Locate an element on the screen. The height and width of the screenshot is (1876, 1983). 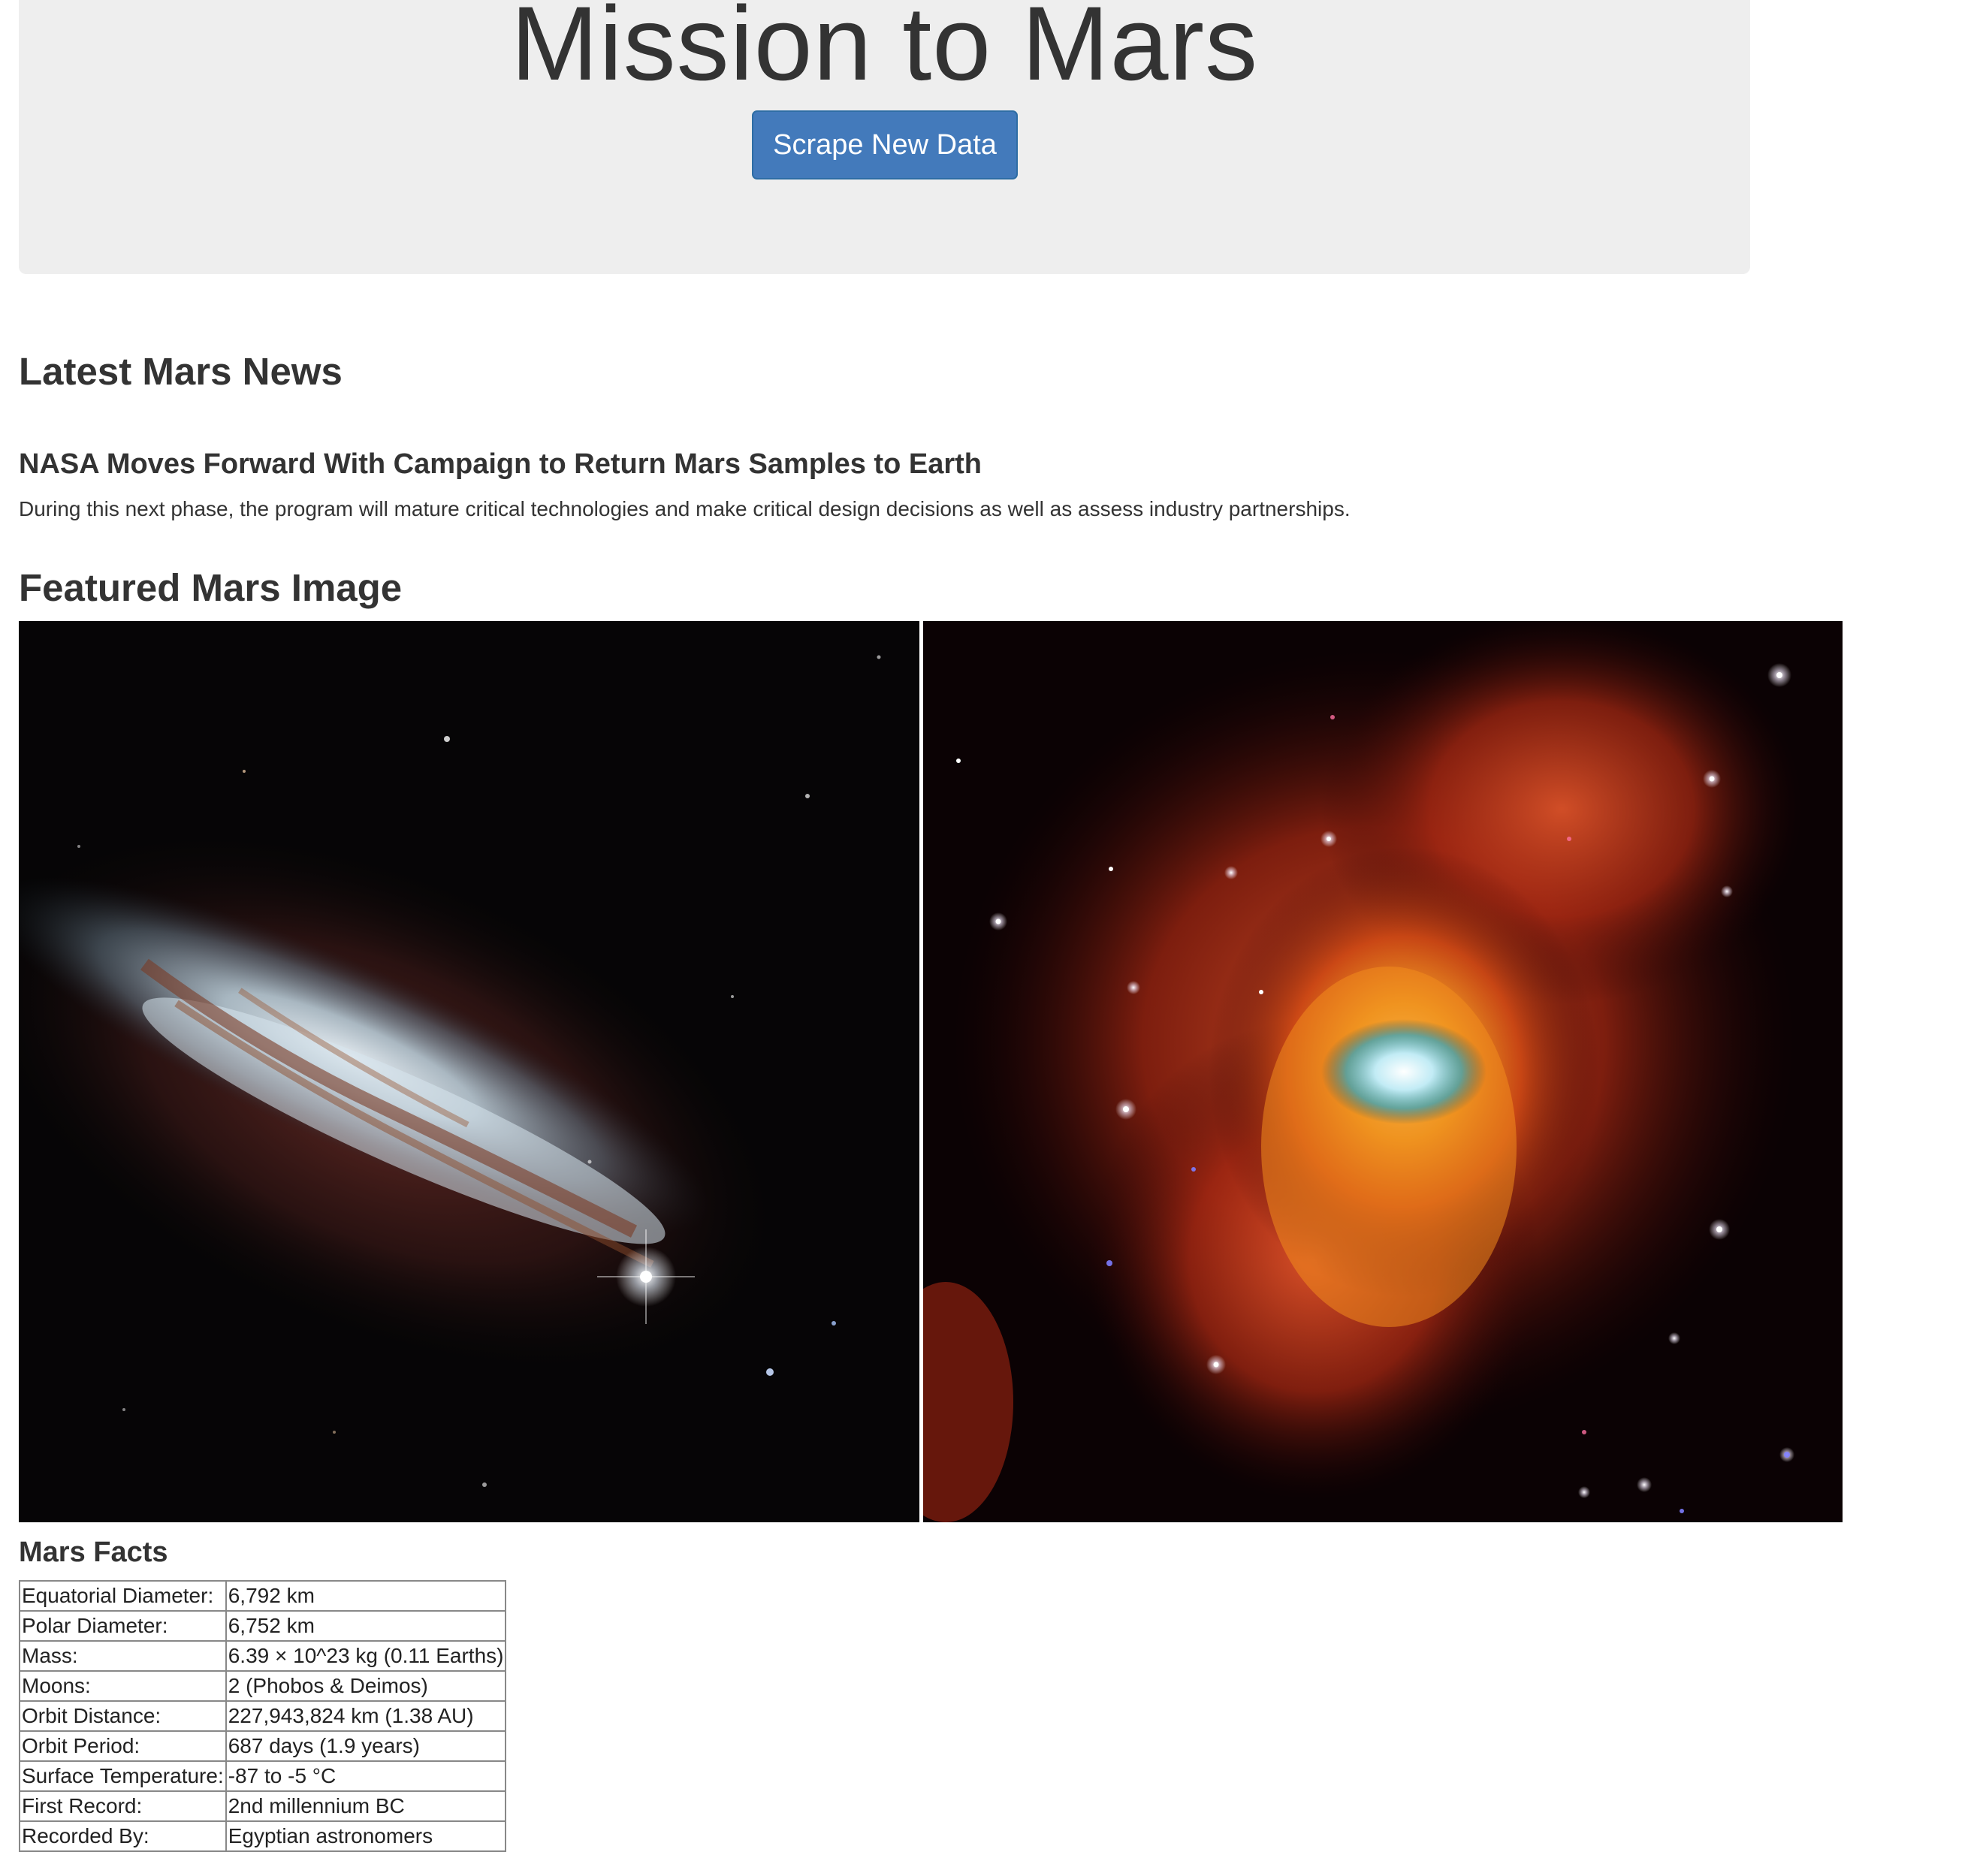
fact-value: Egyptian astronomers is located at coordinates (366, 1836).